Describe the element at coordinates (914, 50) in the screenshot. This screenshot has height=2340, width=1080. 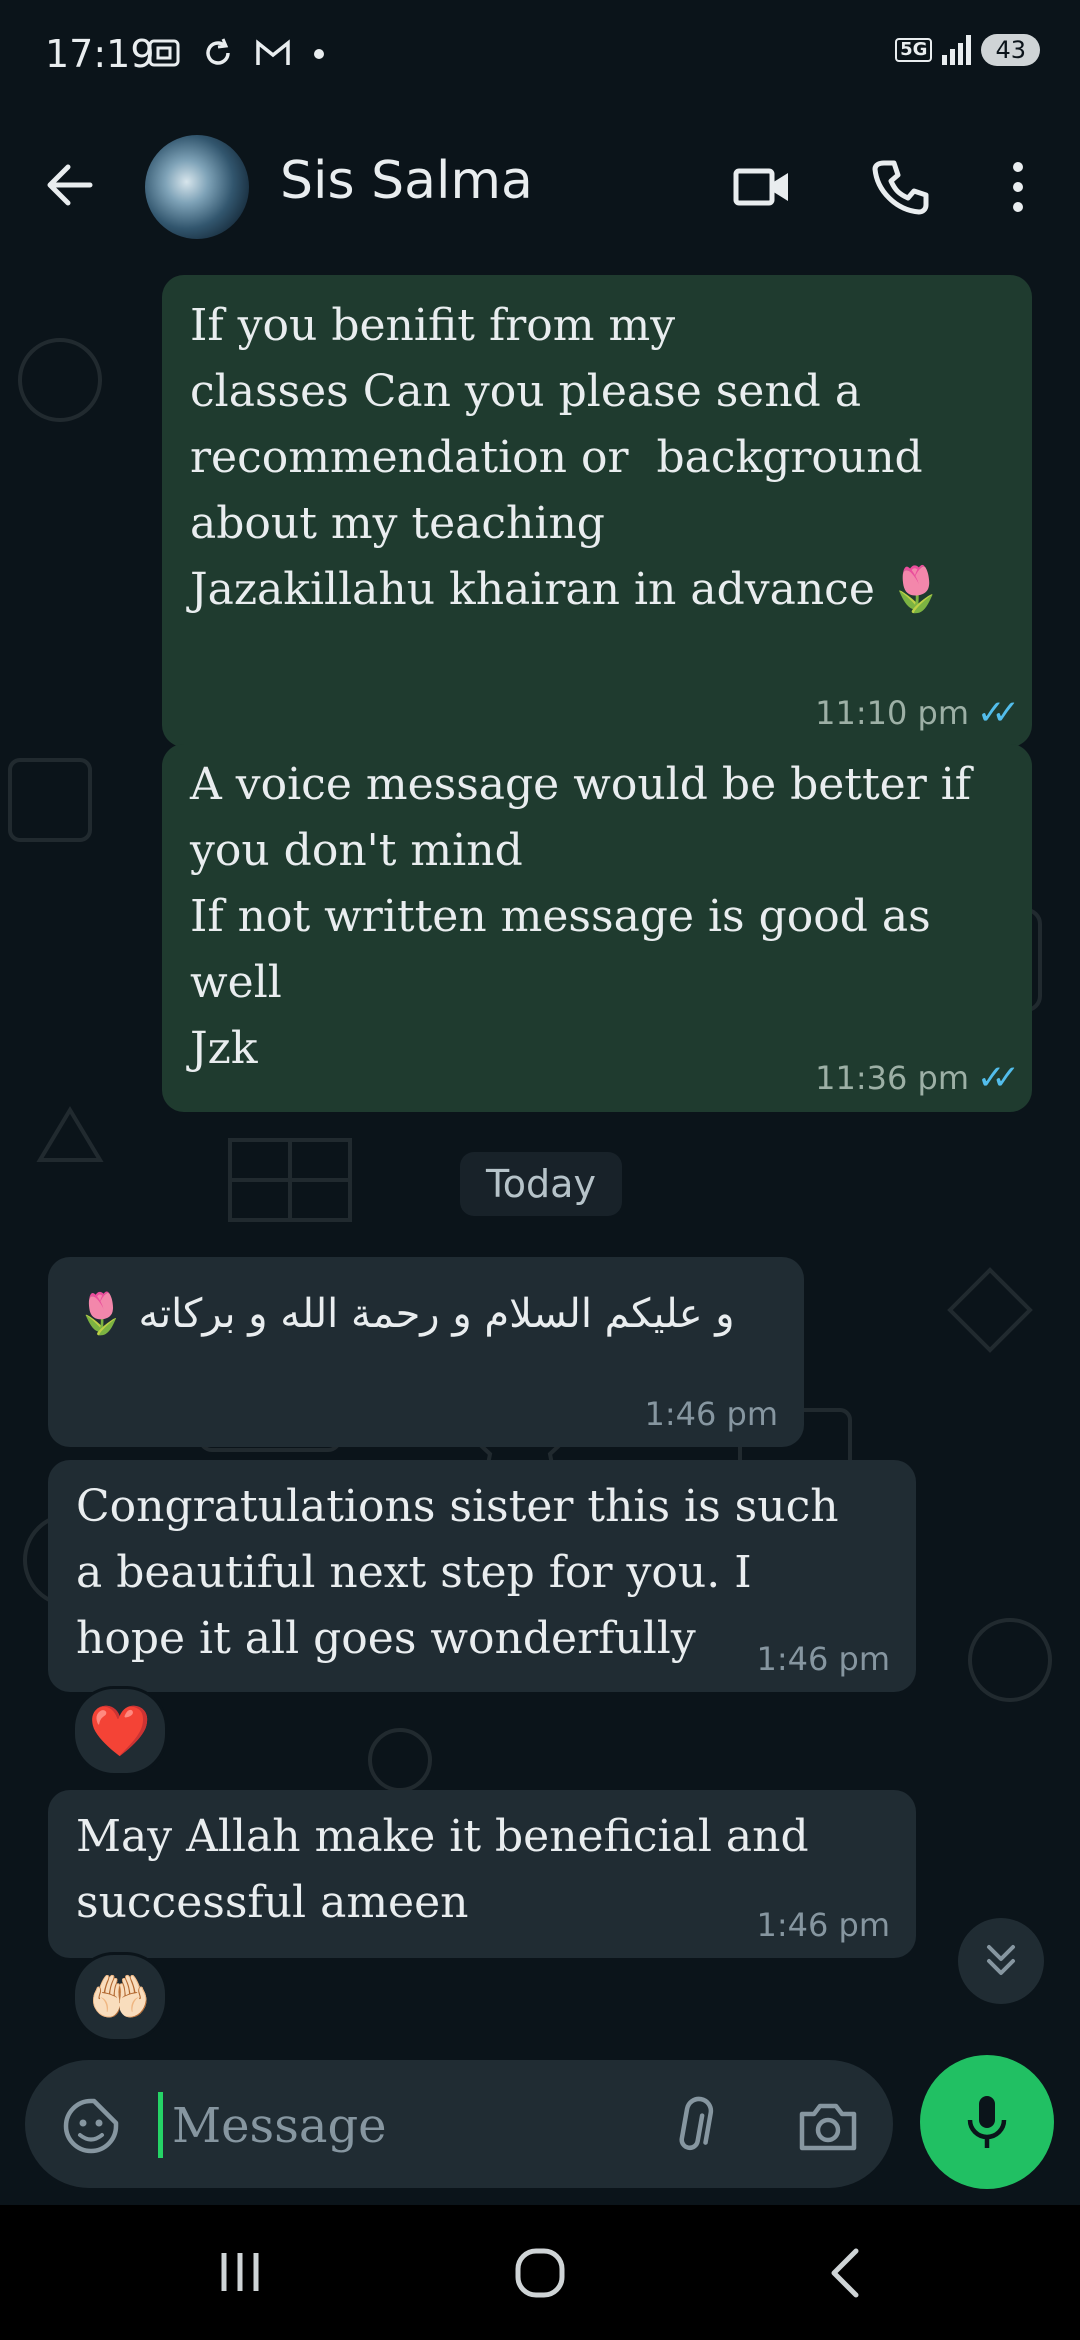
I see `network-type: 5G` at that location.